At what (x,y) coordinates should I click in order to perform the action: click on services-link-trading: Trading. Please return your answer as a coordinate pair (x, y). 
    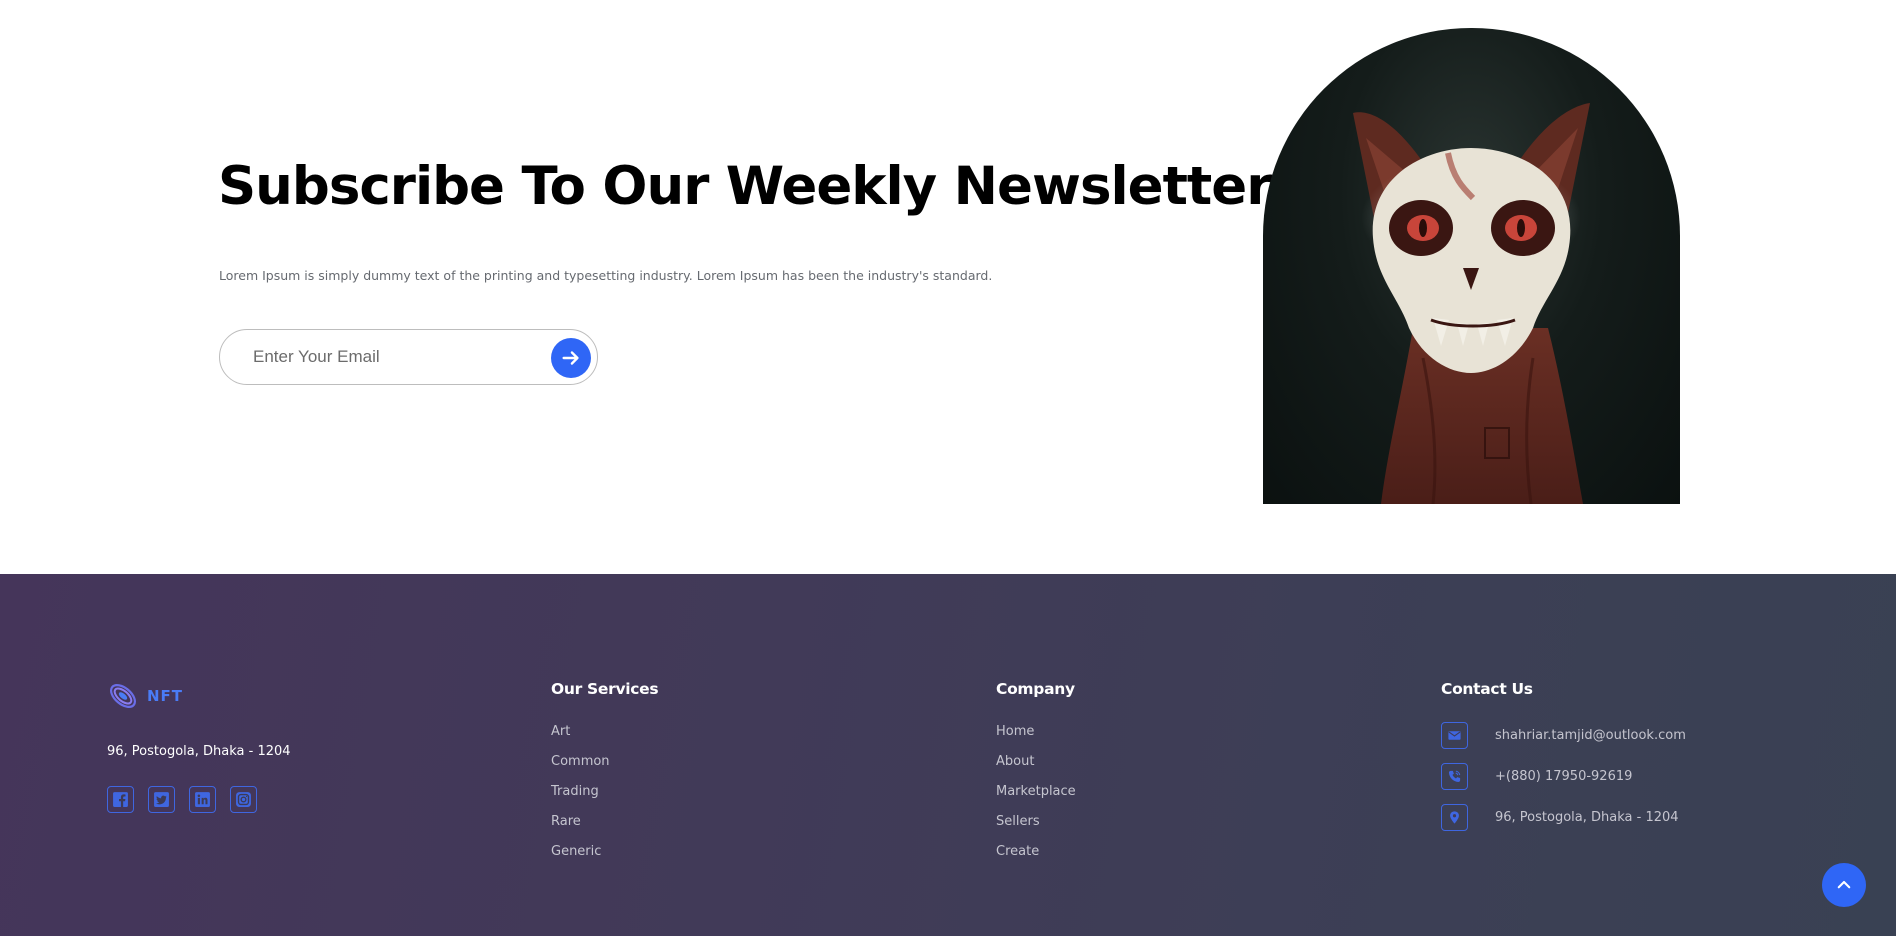
    Looking at the image, I should click on (604, 799).